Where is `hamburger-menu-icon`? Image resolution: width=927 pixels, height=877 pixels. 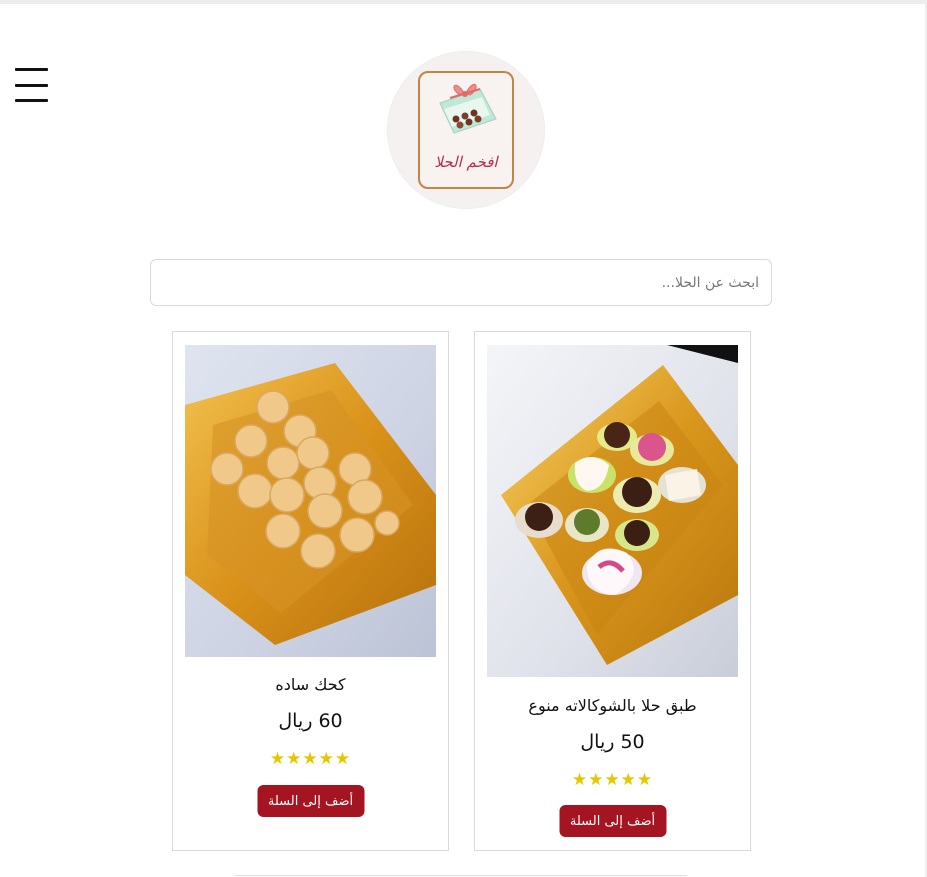
hamburger-menu-icon is located at coordinates (31, 85).